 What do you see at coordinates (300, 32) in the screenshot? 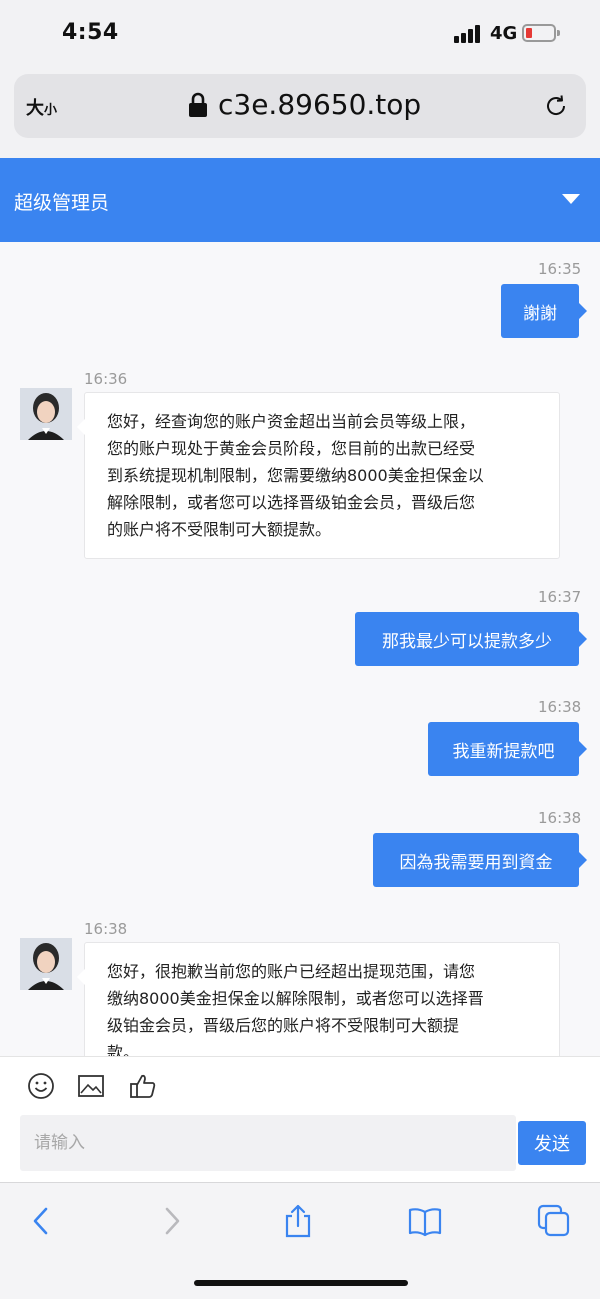
I see `status-bar: 4:54 4G` at bounding box center [300, 32].